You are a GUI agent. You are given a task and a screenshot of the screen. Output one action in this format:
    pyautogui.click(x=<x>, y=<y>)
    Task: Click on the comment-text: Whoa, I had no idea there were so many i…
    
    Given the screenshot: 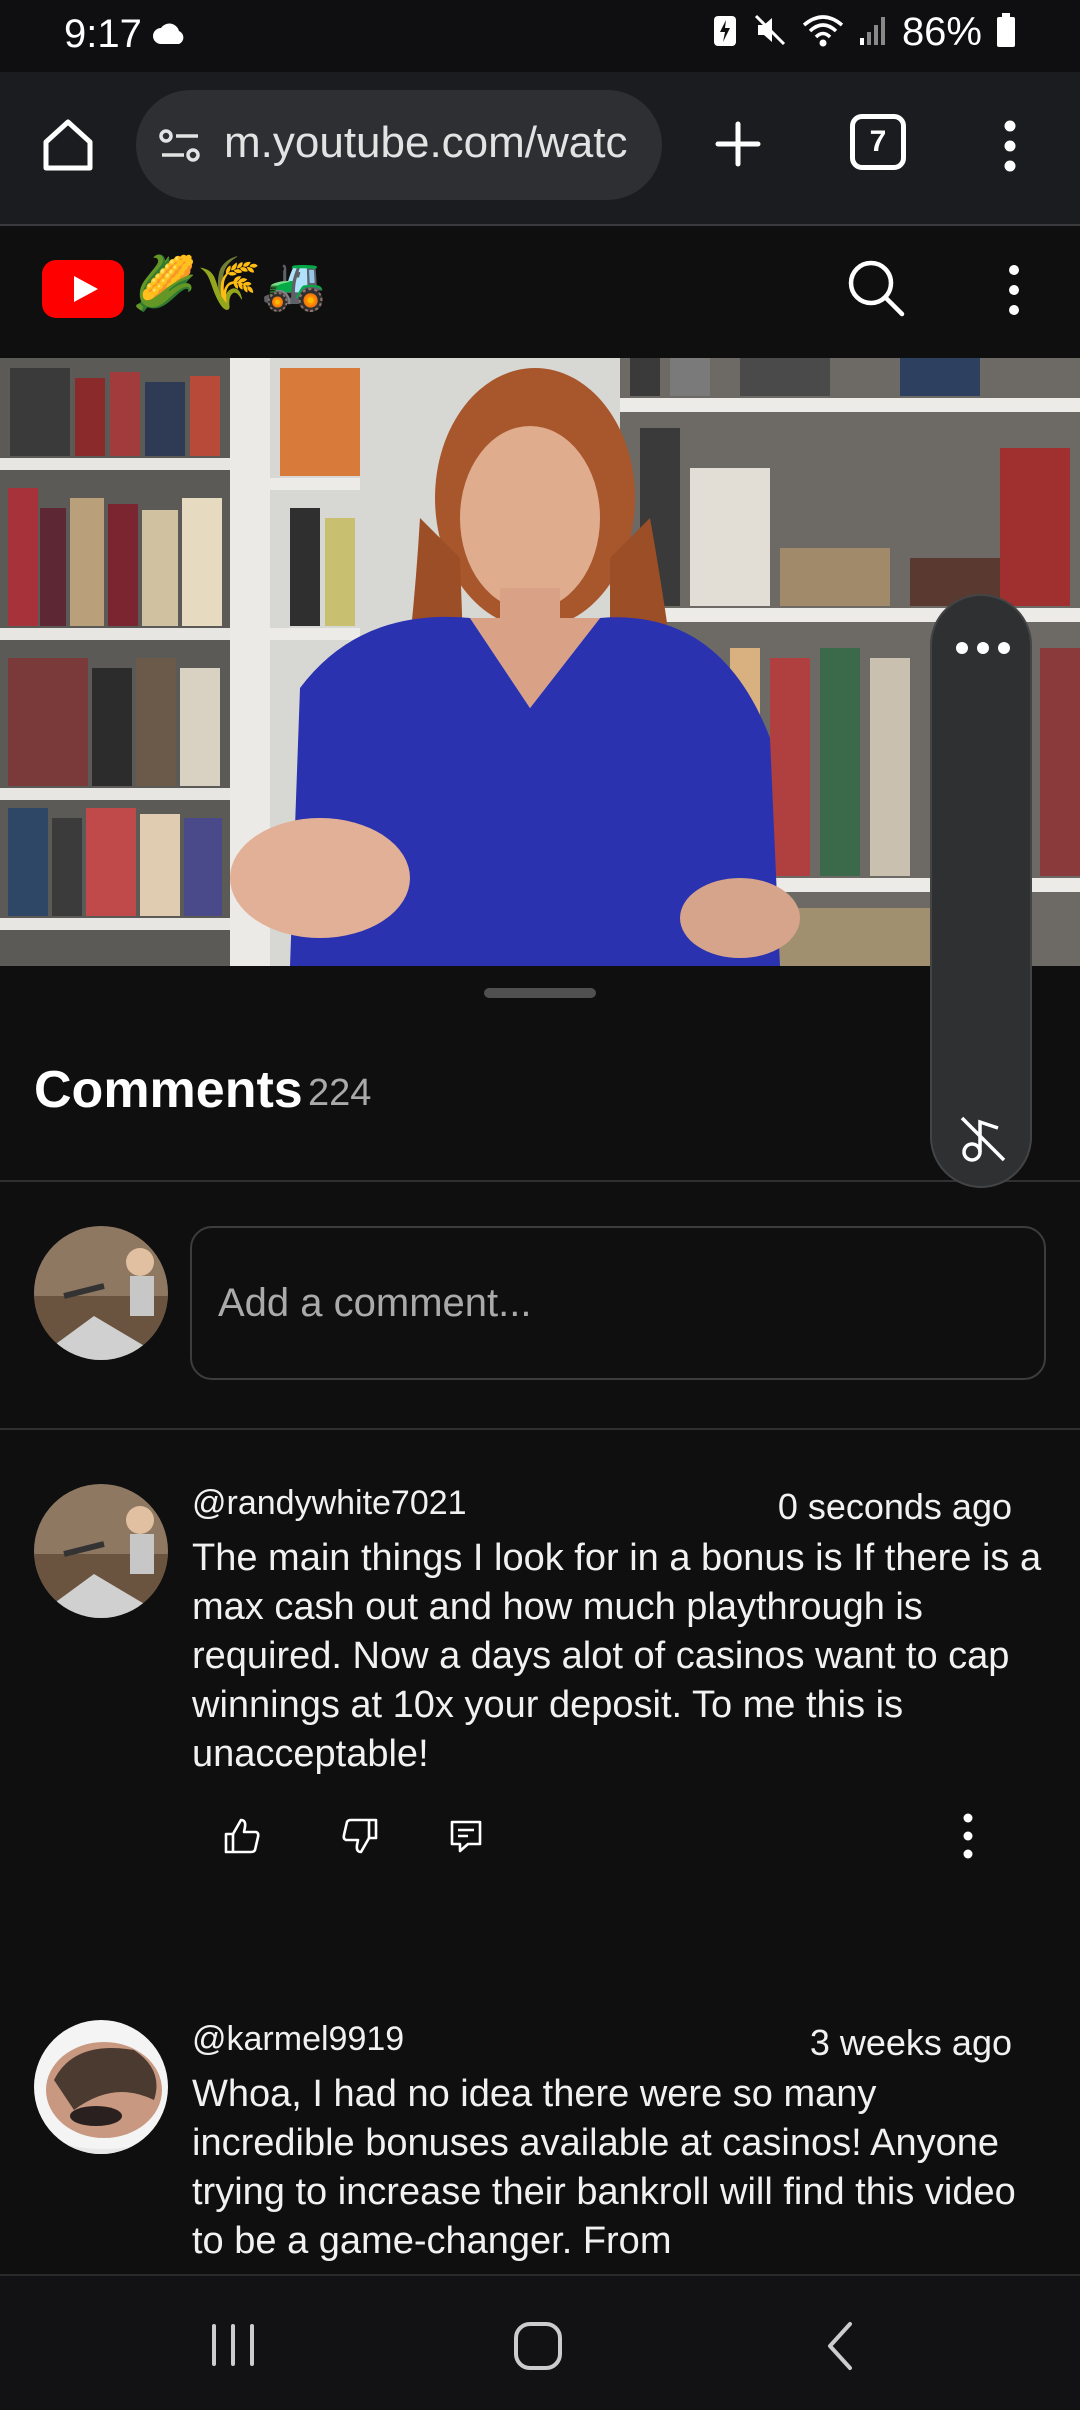 What is the action you would take?
    pyautogui.click(x=604, y=2167)
    